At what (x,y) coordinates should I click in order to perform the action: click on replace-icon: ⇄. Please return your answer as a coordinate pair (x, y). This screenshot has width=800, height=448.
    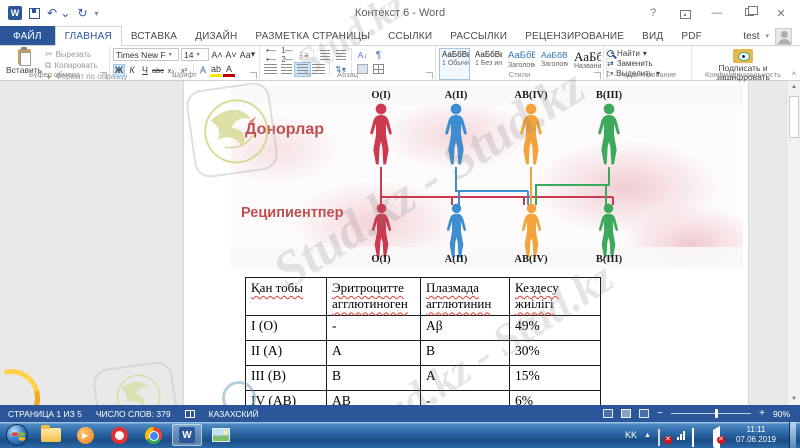
    Looking at the image, I should click on (610, 63).